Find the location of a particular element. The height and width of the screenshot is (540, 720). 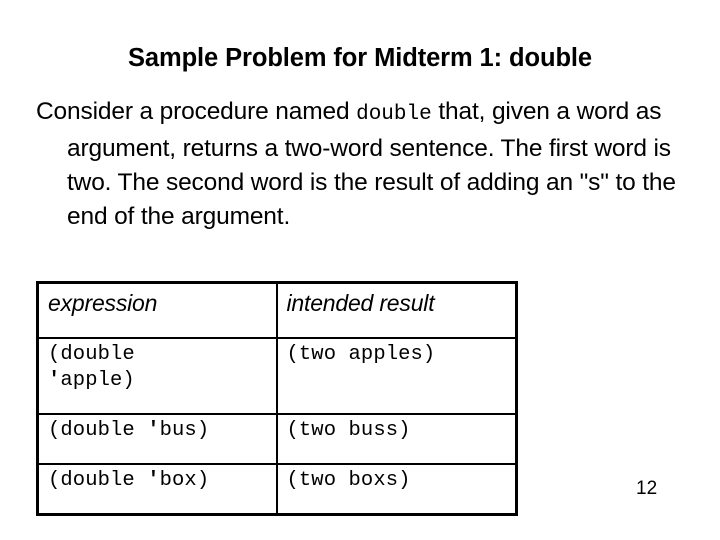

cell-intended-result: (two boxs) is located at coordinates (396, 489).